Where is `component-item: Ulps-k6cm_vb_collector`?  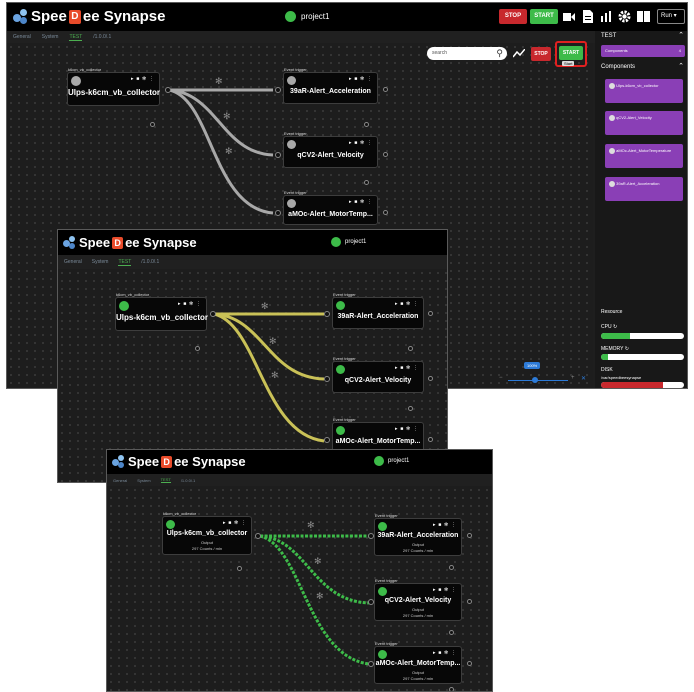
component-item: Ulps-k6cm_vb_collector is located at coordinates (644, 91).